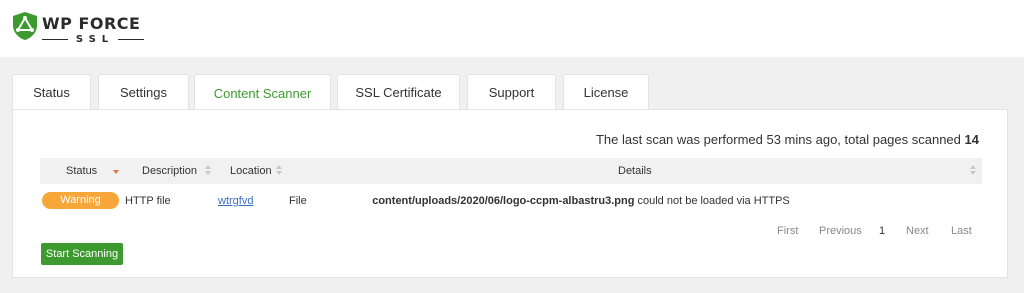 The image size is (1024, 293). What do you see at coordinates (262, 92) in the screenshot?
I see `tab-content-scanner: Content Scanner` at bounding box center [262, 92].